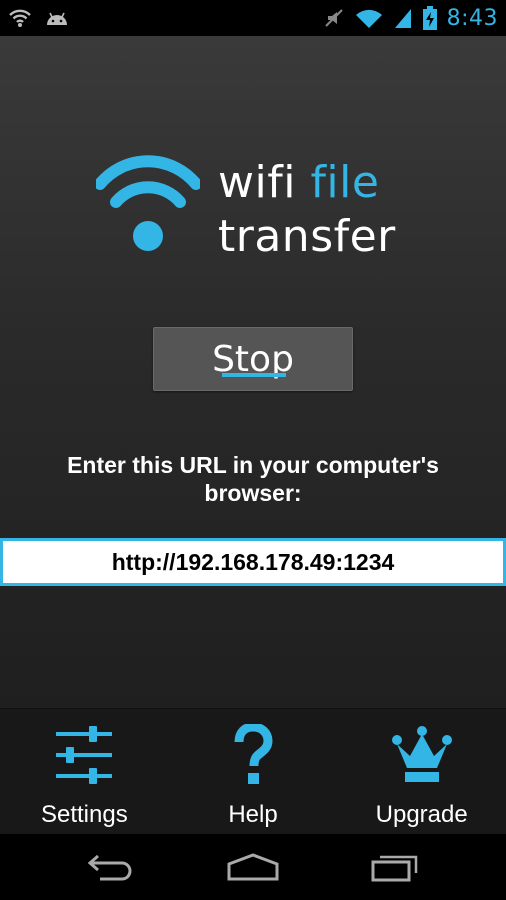 The image size is (506, 900). What do you see at coordinates (422, 755) in the screenshot?
I see `crown-icon` at bounding box center [422, 755].